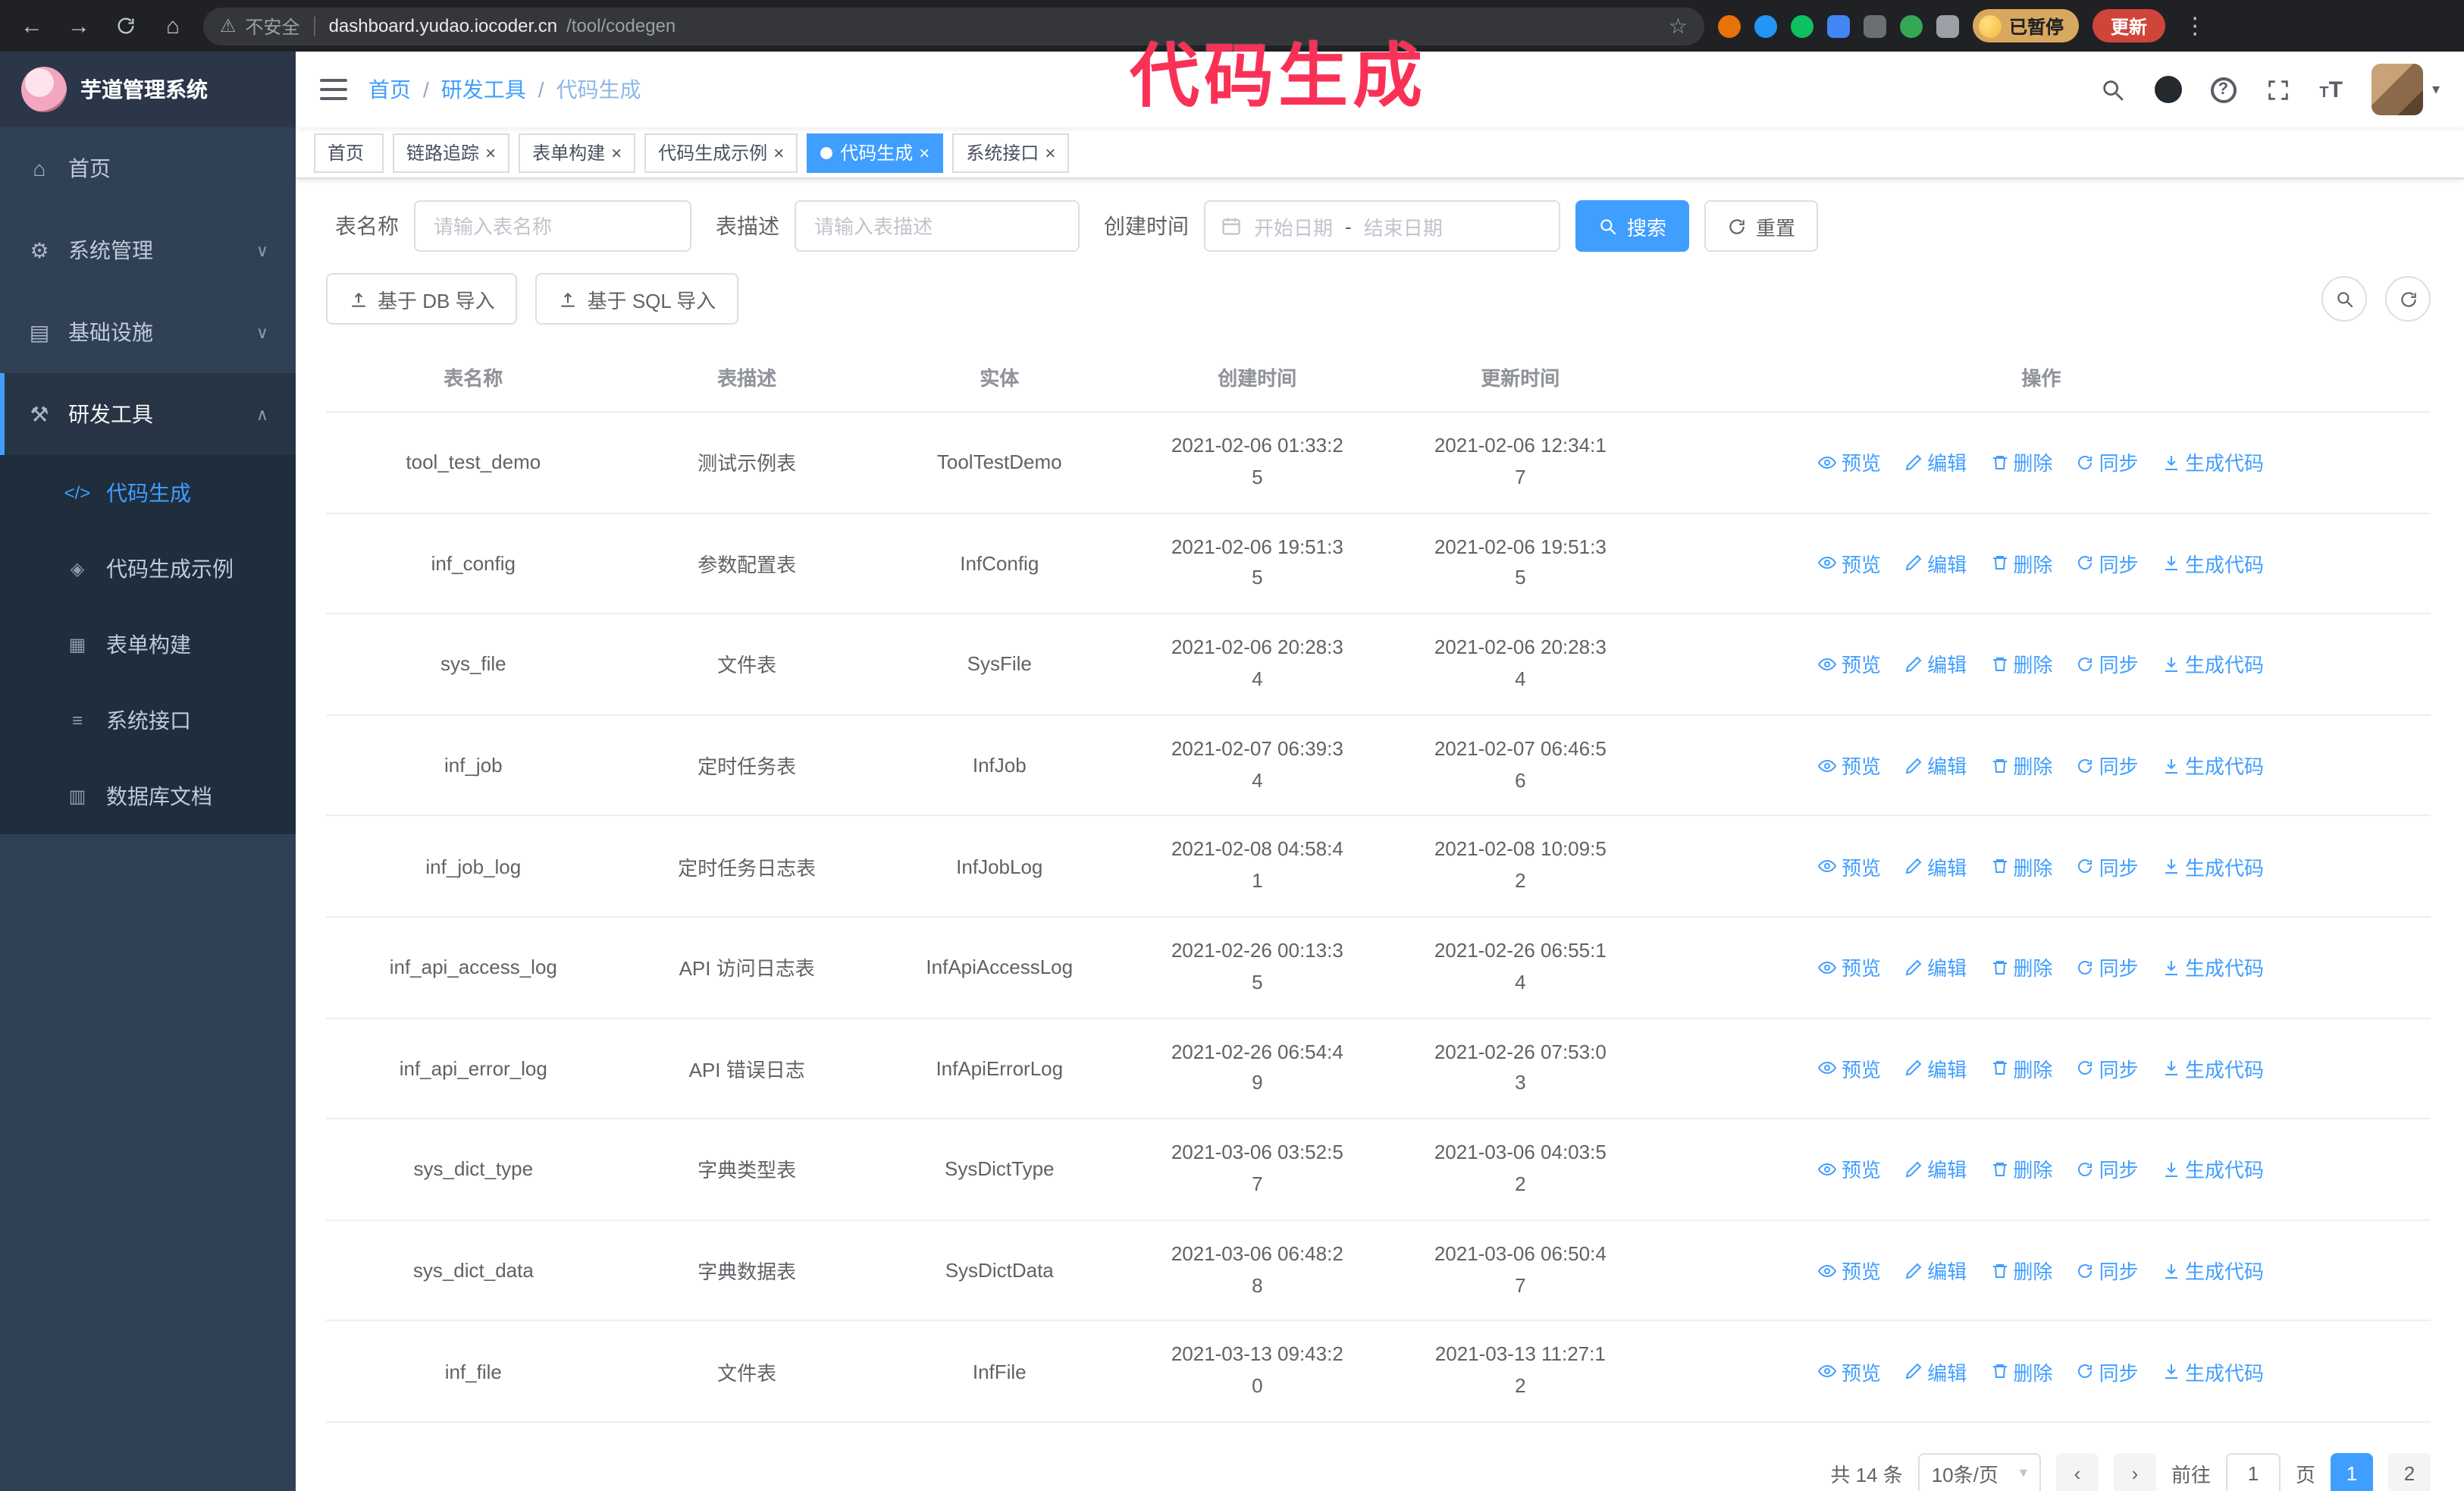  What do you see at coordinates (2410, 1471) in the screenshot?
I see `page-number-button: 2` at bounding box center [2410, 1471].